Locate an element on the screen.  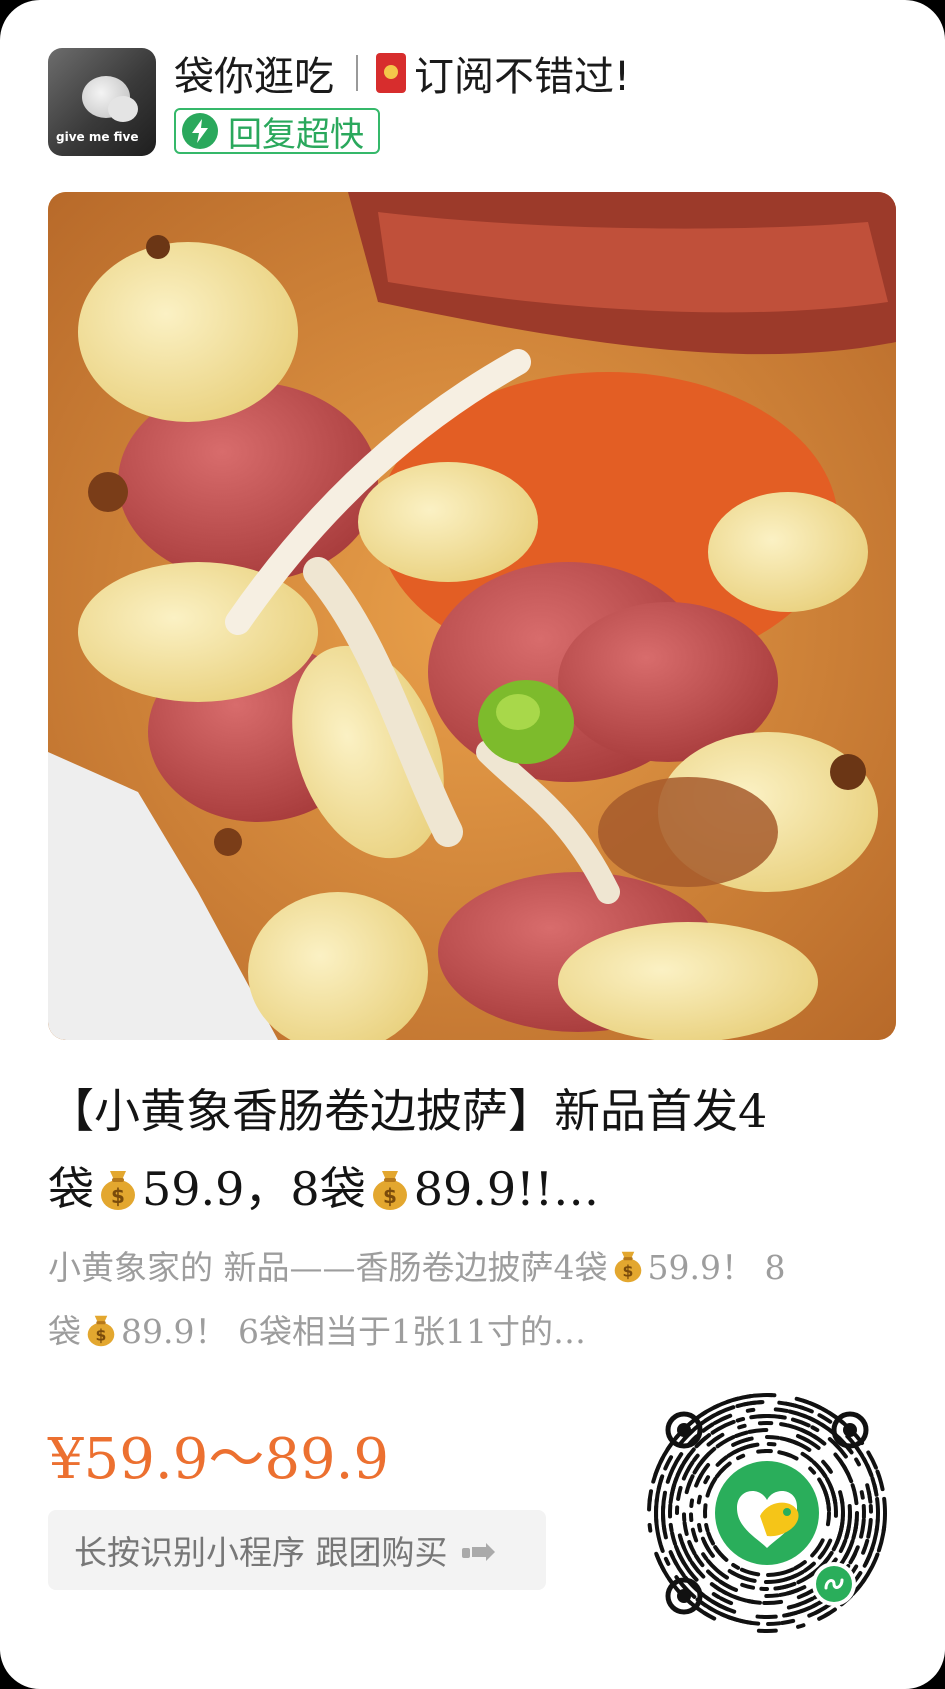
product-title-line-1: 【小黄象香肠卷边披萨】新品首发4 is located at coordinates (408, 1111).